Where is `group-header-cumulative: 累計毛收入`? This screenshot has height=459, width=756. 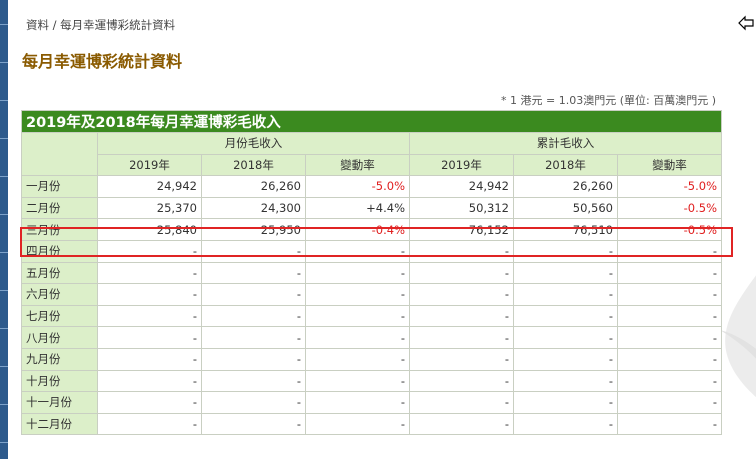
group-header-cumulative: 累計毛收入 is located at coordinates (565, 143).